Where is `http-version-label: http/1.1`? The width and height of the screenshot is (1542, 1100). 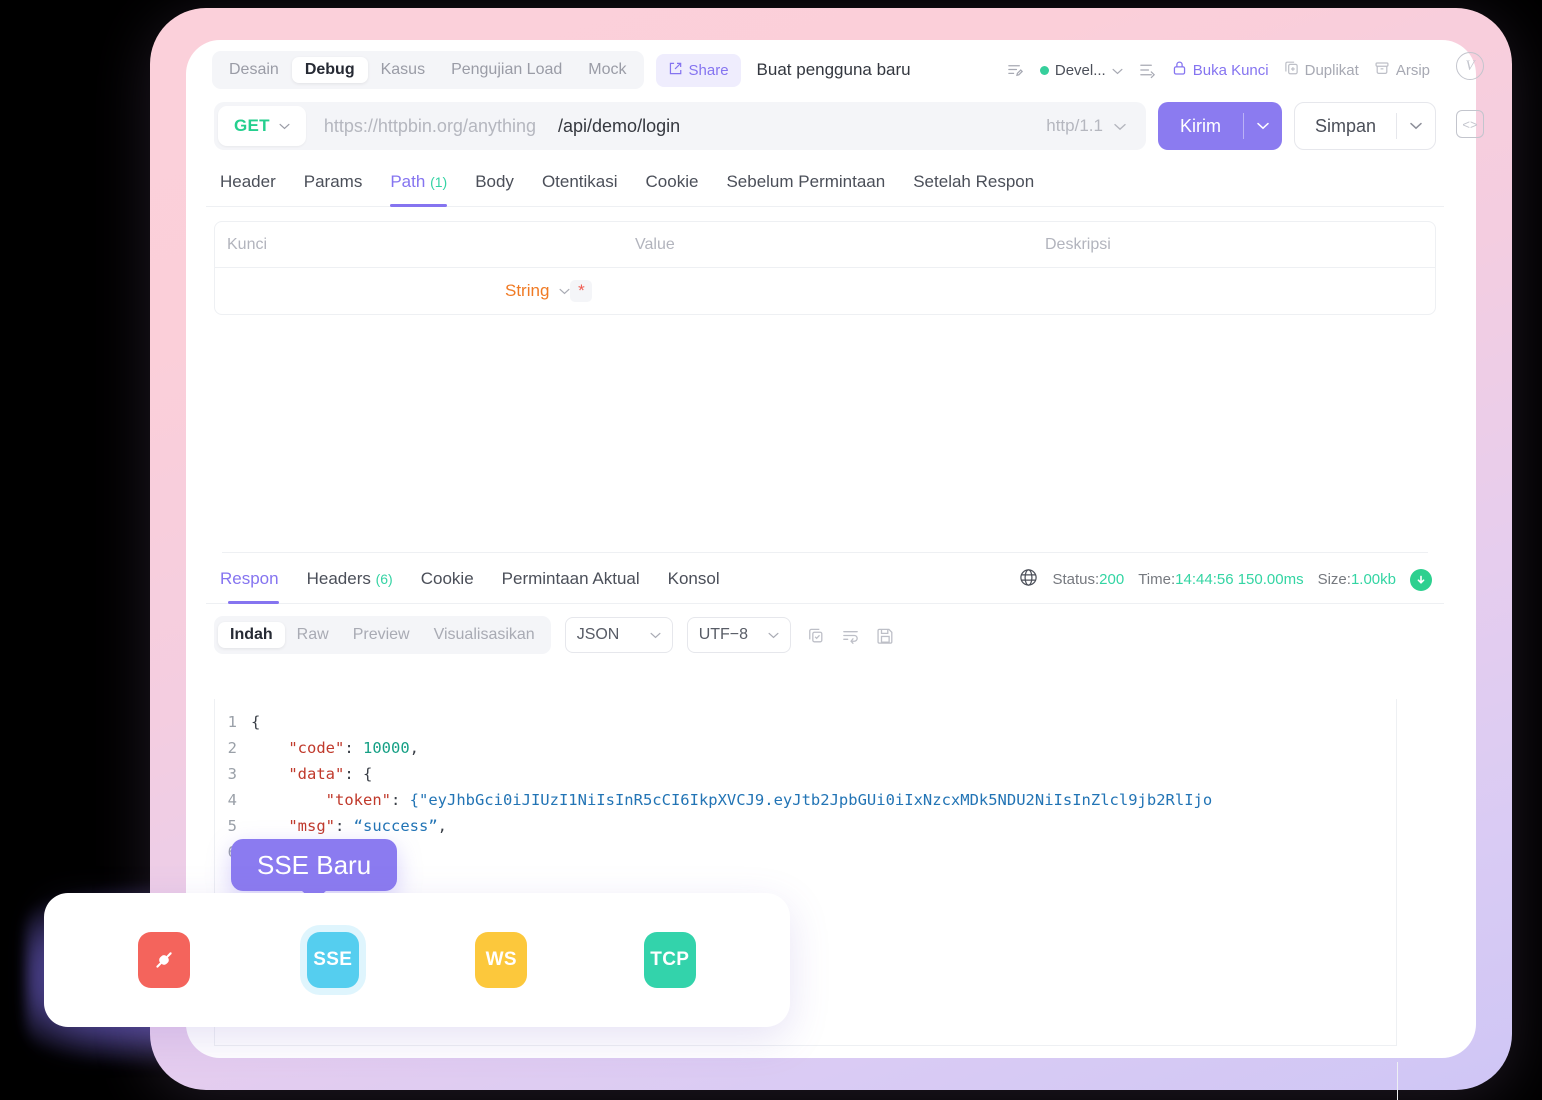 http-version-label: http/1.1 is located at coordinates (1074, 125).